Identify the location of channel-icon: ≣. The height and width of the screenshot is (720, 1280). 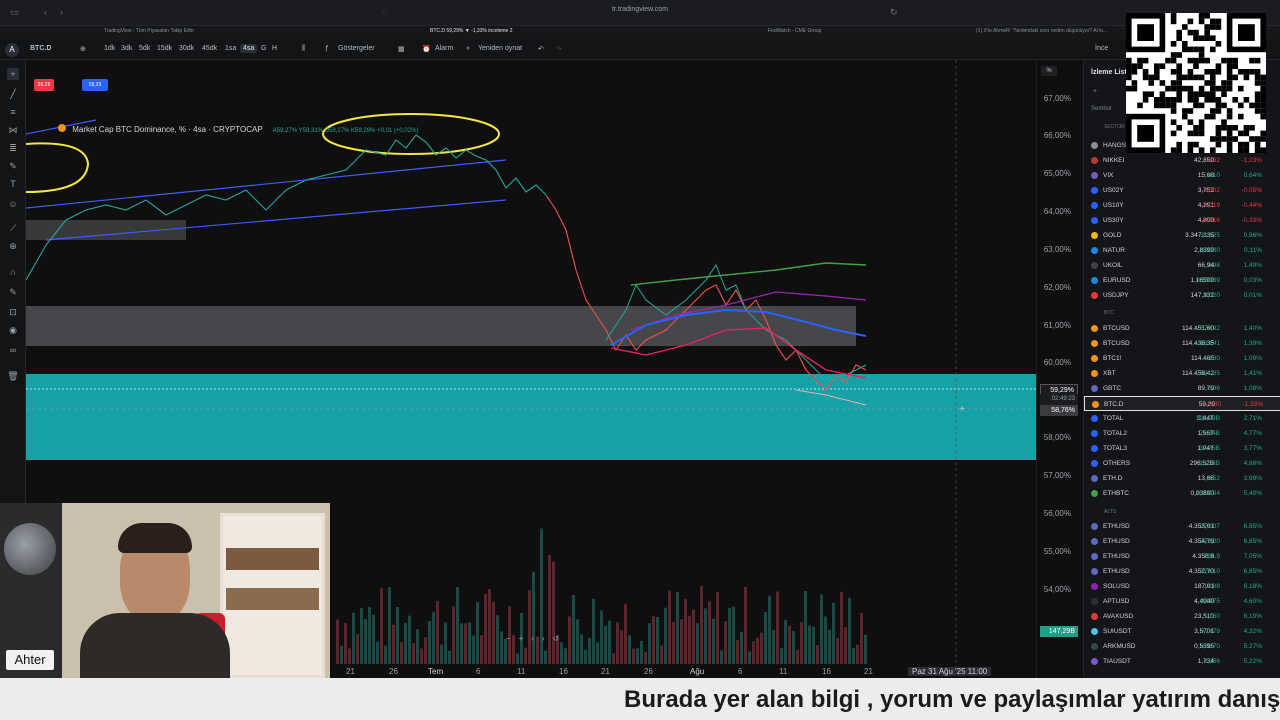
(13, 148).